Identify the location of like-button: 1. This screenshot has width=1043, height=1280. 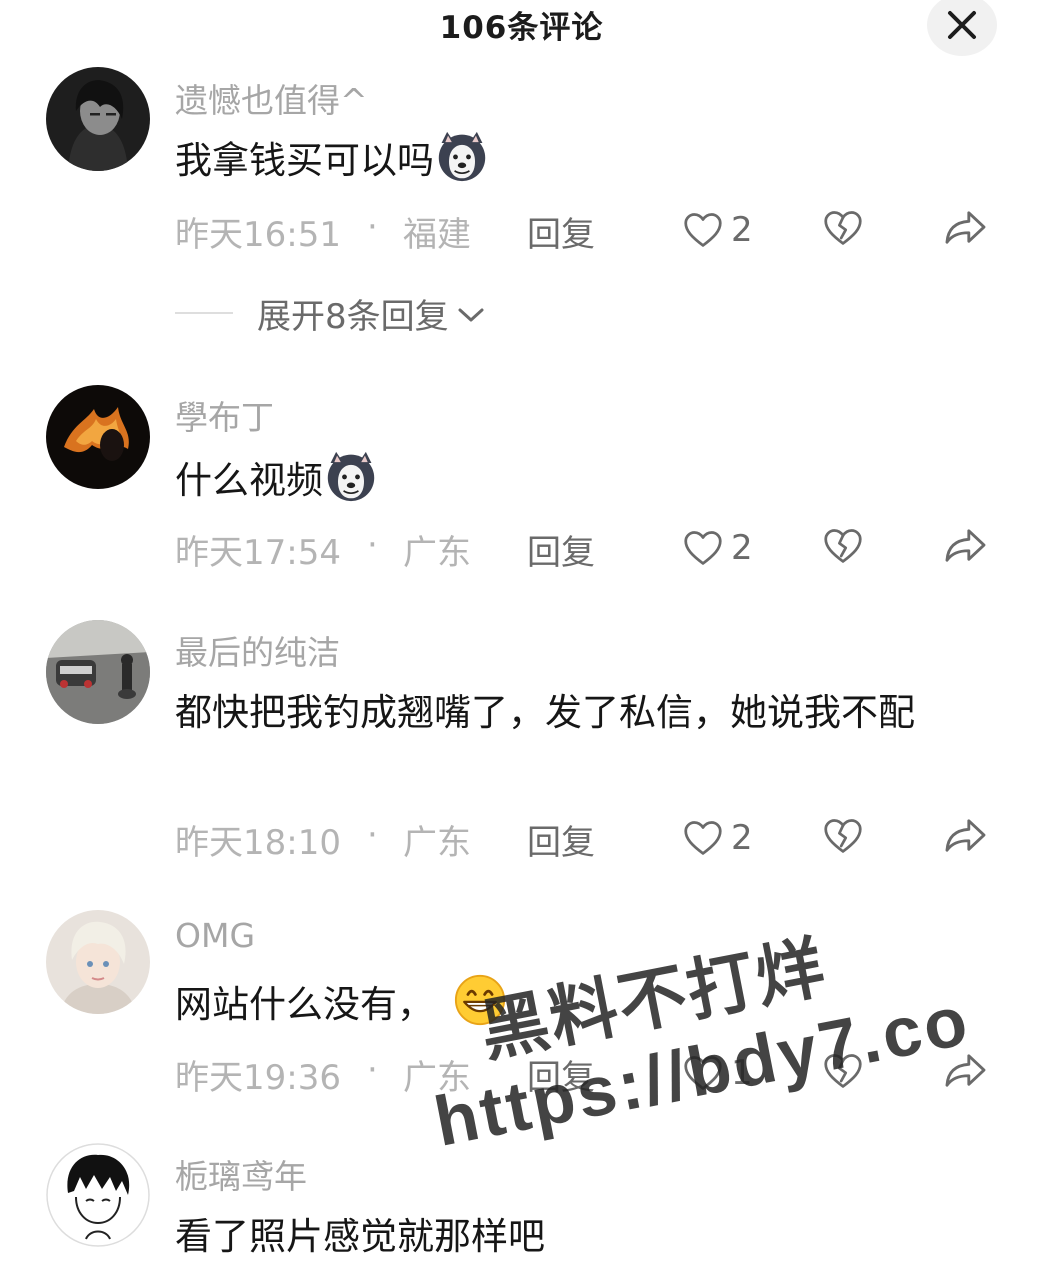
(718, 1073).